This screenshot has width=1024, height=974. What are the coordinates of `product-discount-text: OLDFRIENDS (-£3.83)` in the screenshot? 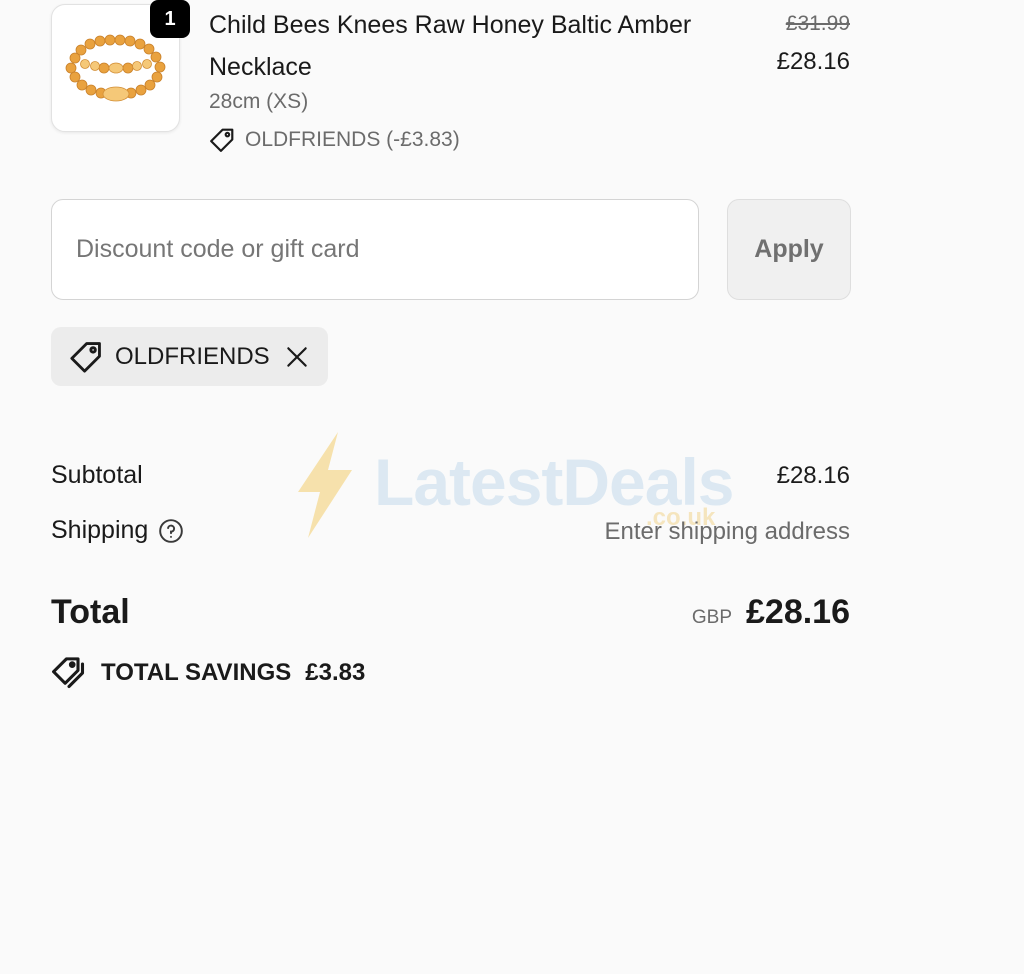 It's located at (352, 139).